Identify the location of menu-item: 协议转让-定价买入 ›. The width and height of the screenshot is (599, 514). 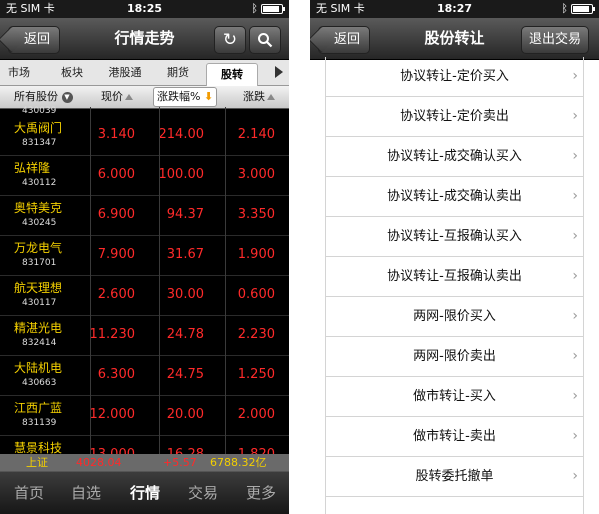
(454, 77).